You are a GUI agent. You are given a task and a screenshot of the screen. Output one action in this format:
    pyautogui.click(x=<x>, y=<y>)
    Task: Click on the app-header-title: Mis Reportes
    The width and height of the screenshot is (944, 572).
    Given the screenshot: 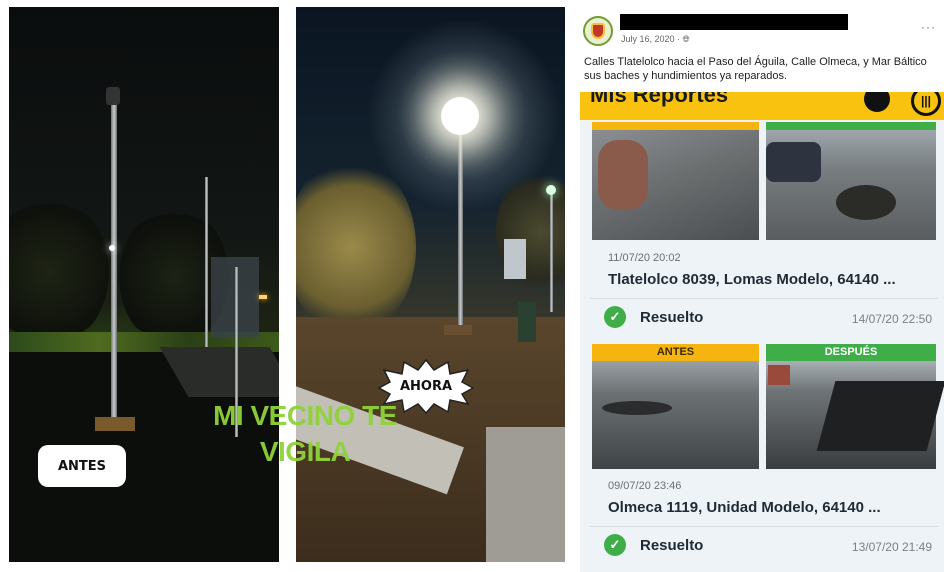 What is the action you would take?
    pyautogui.click(x=659, y=99)
    